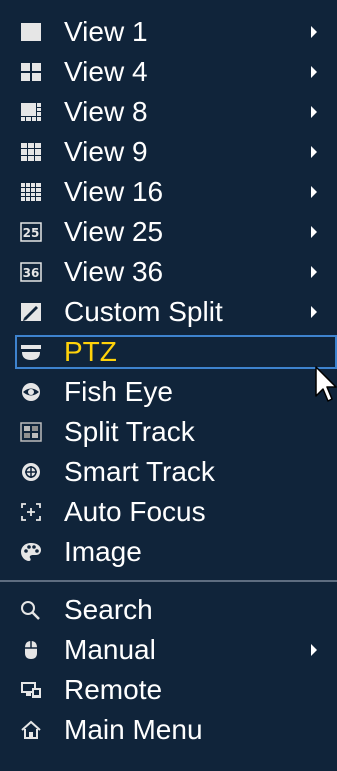 The height and width of the screenshot is (771, 337). I want to click on view-25-icon: 25, so click(31, 232).